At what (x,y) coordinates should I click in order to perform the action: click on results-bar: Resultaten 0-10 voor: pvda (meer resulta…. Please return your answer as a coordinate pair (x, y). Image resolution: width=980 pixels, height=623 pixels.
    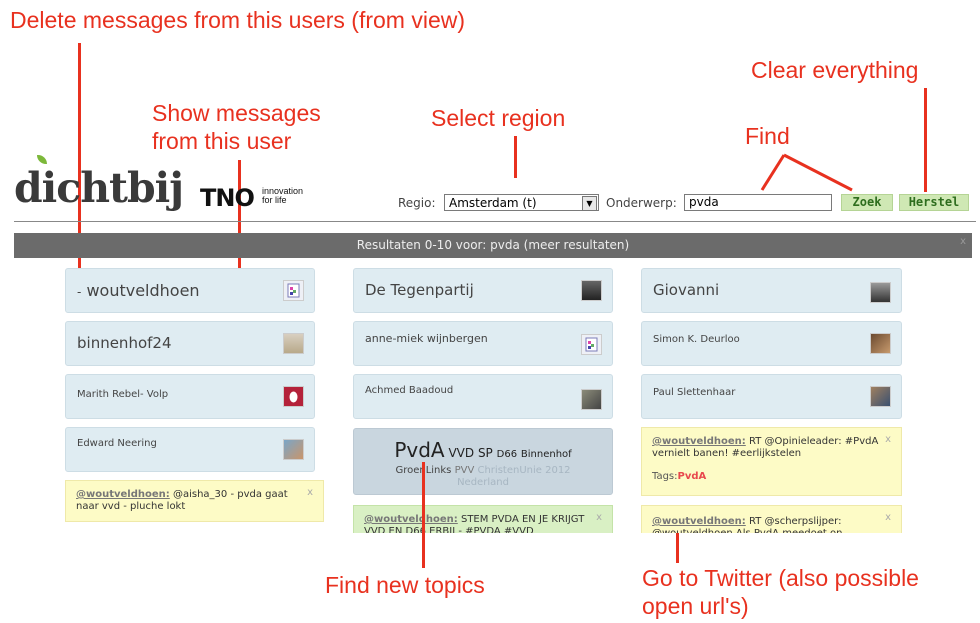
    Looking at the image, I should click on (493, 245).